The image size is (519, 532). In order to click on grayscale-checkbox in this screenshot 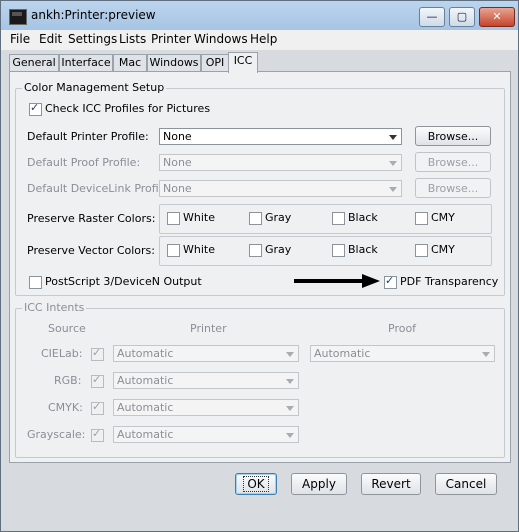, I will do `click(97, 434)`.